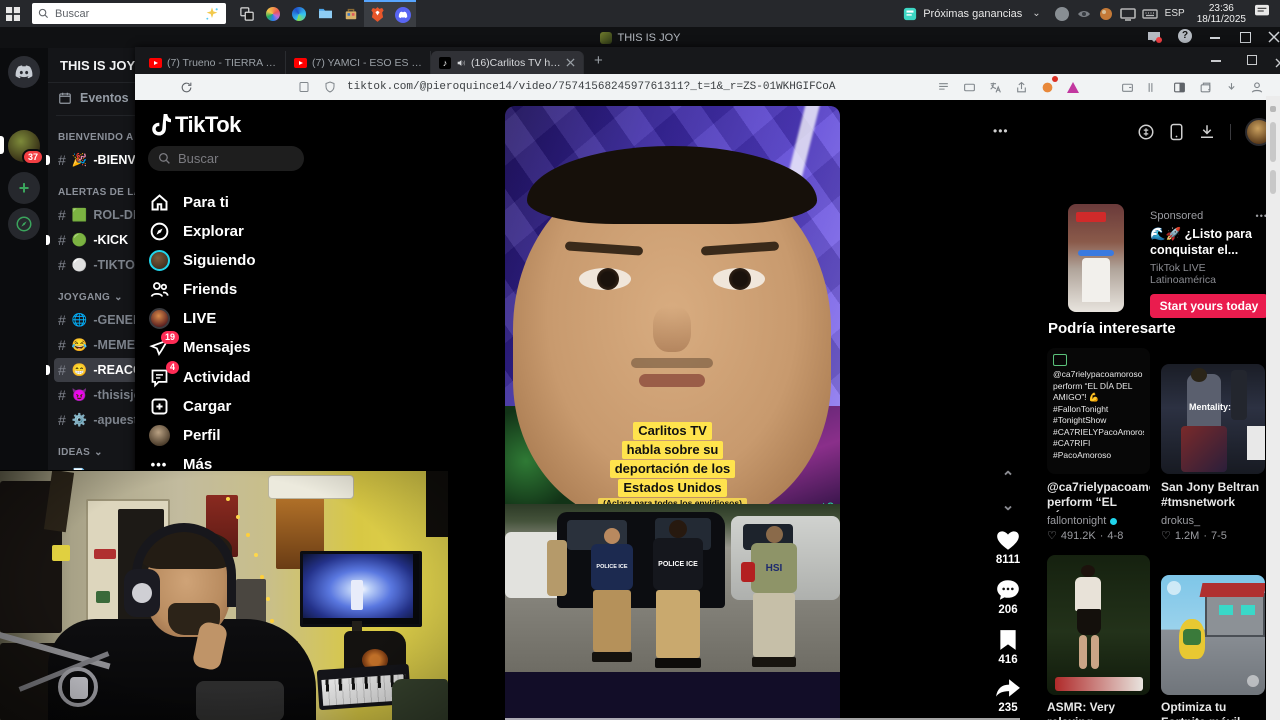  I want to click on tiktok-search-input: Buscar, so click(226, 158).